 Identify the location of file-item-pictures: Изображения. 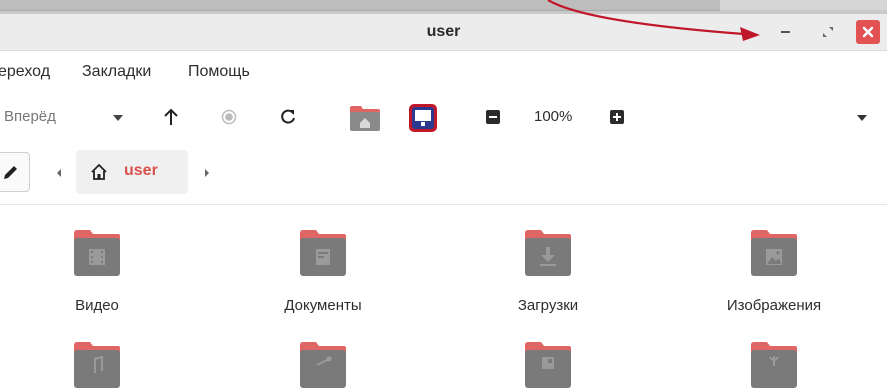
(774, 265).